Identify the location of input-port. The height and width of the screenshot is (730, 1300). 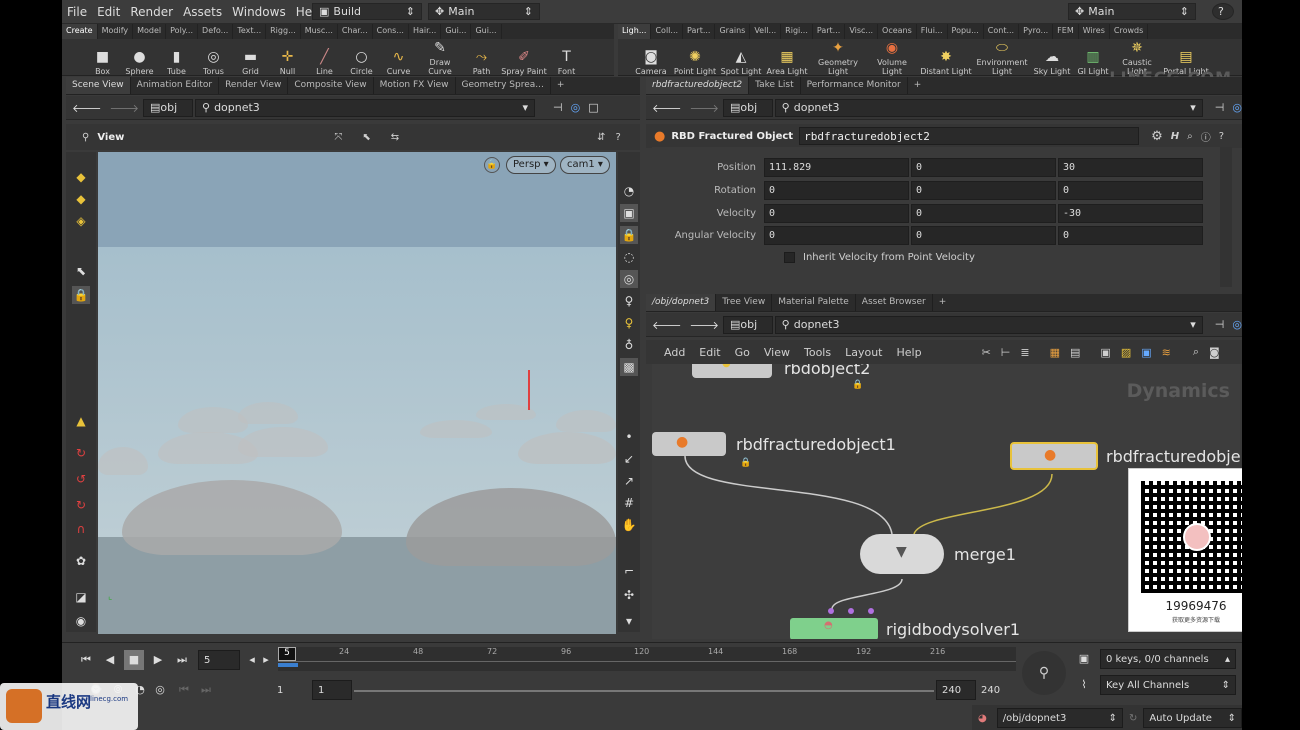
(851, 611).